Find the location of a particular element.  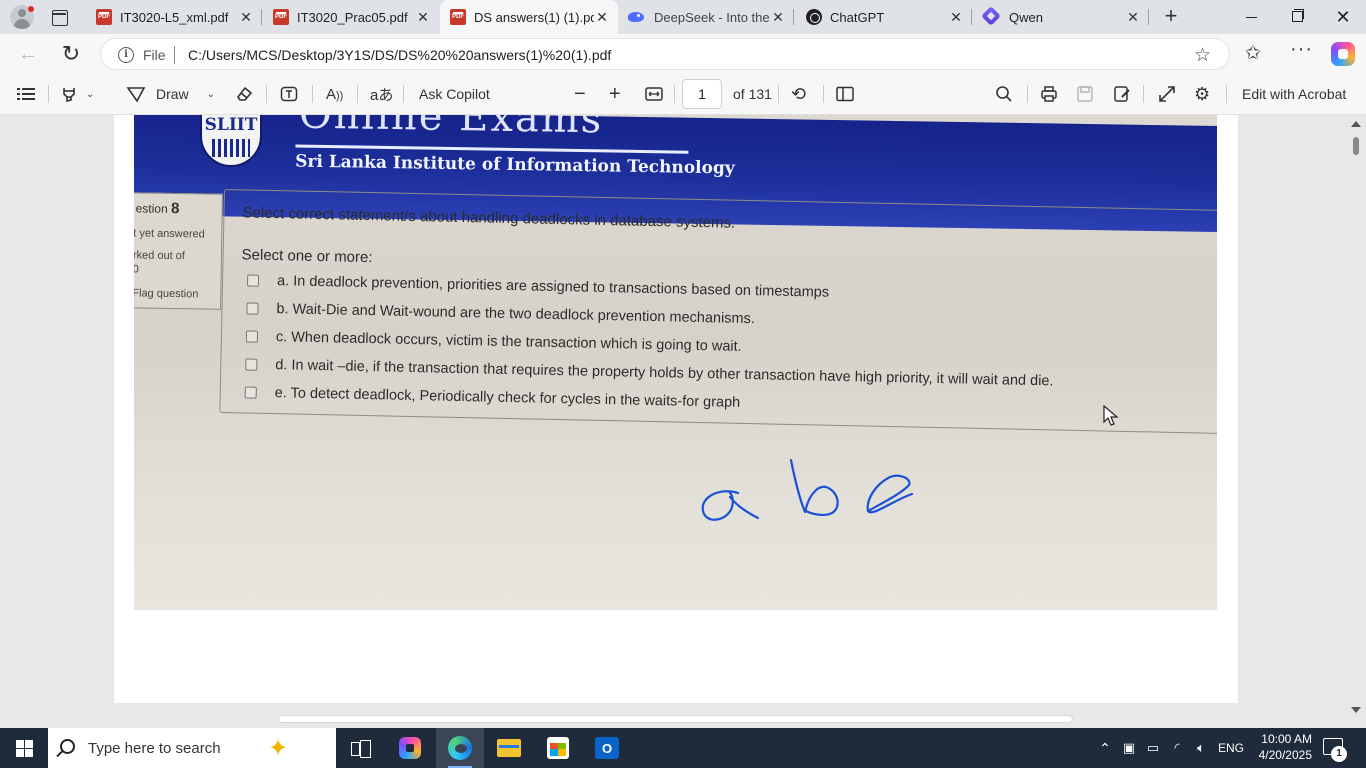

rotate-icon: ⟲ is located at coordinates (799, 93).